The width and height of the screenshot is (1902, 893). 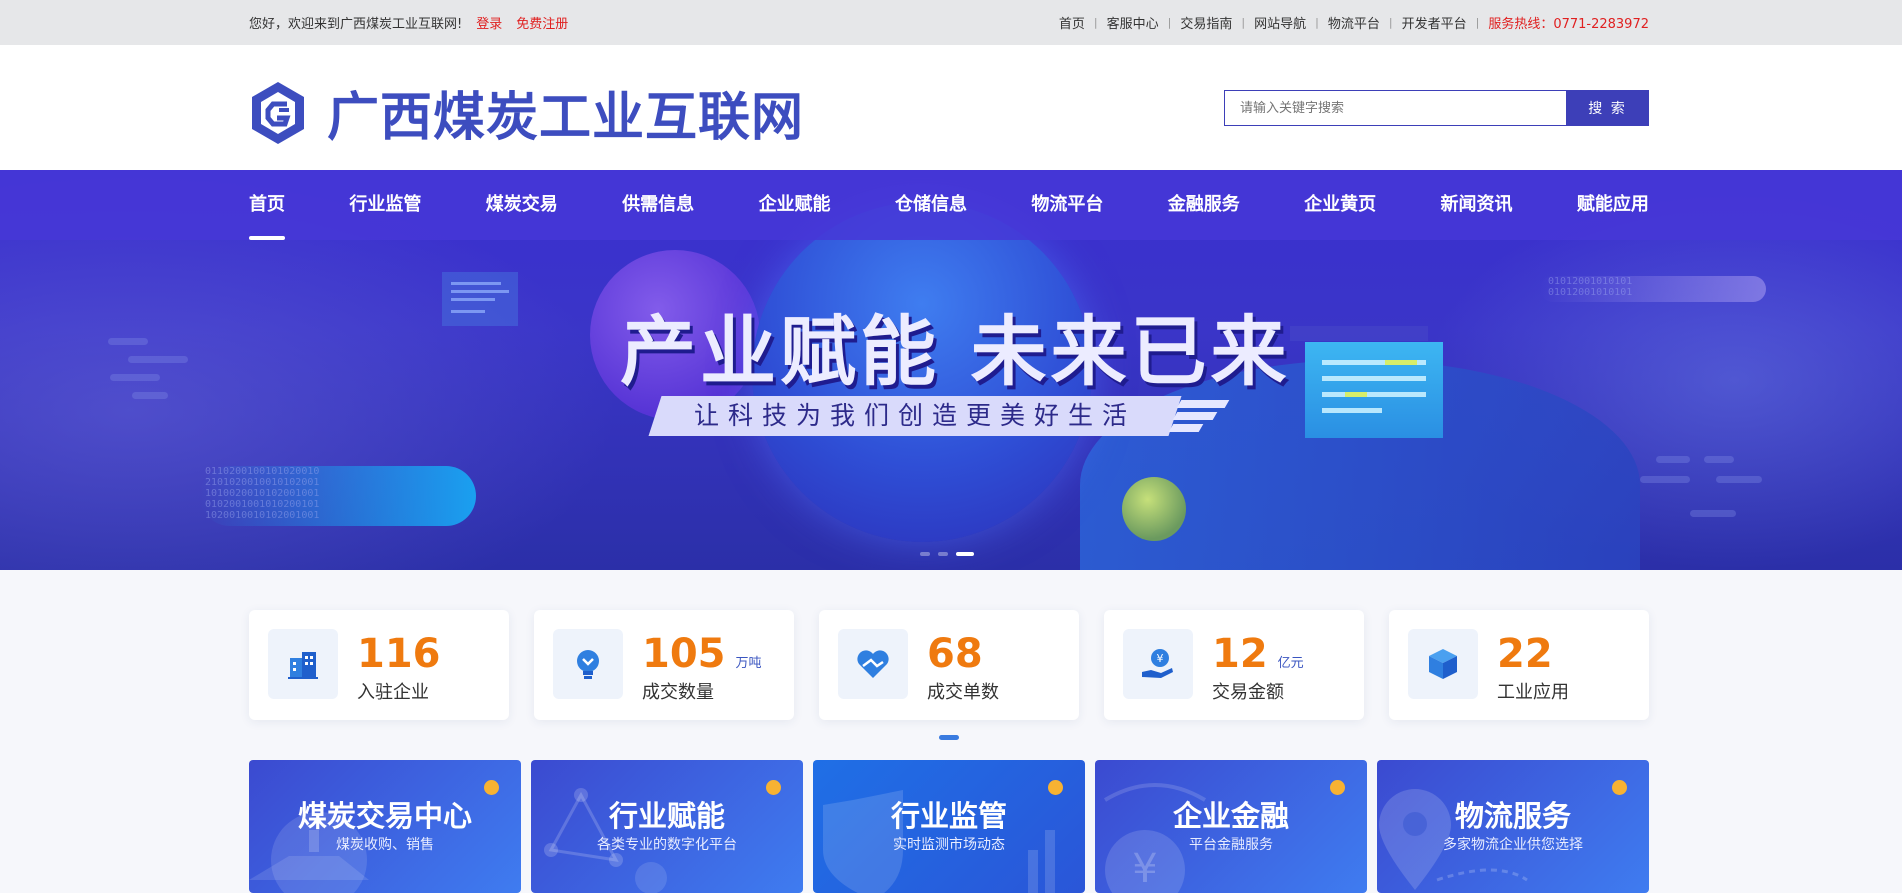 What do you see at coordinates (1067, 205) in the screenshot?
I see `nav-item-logistics: 物流平台` at bounding box center [1067, 205].